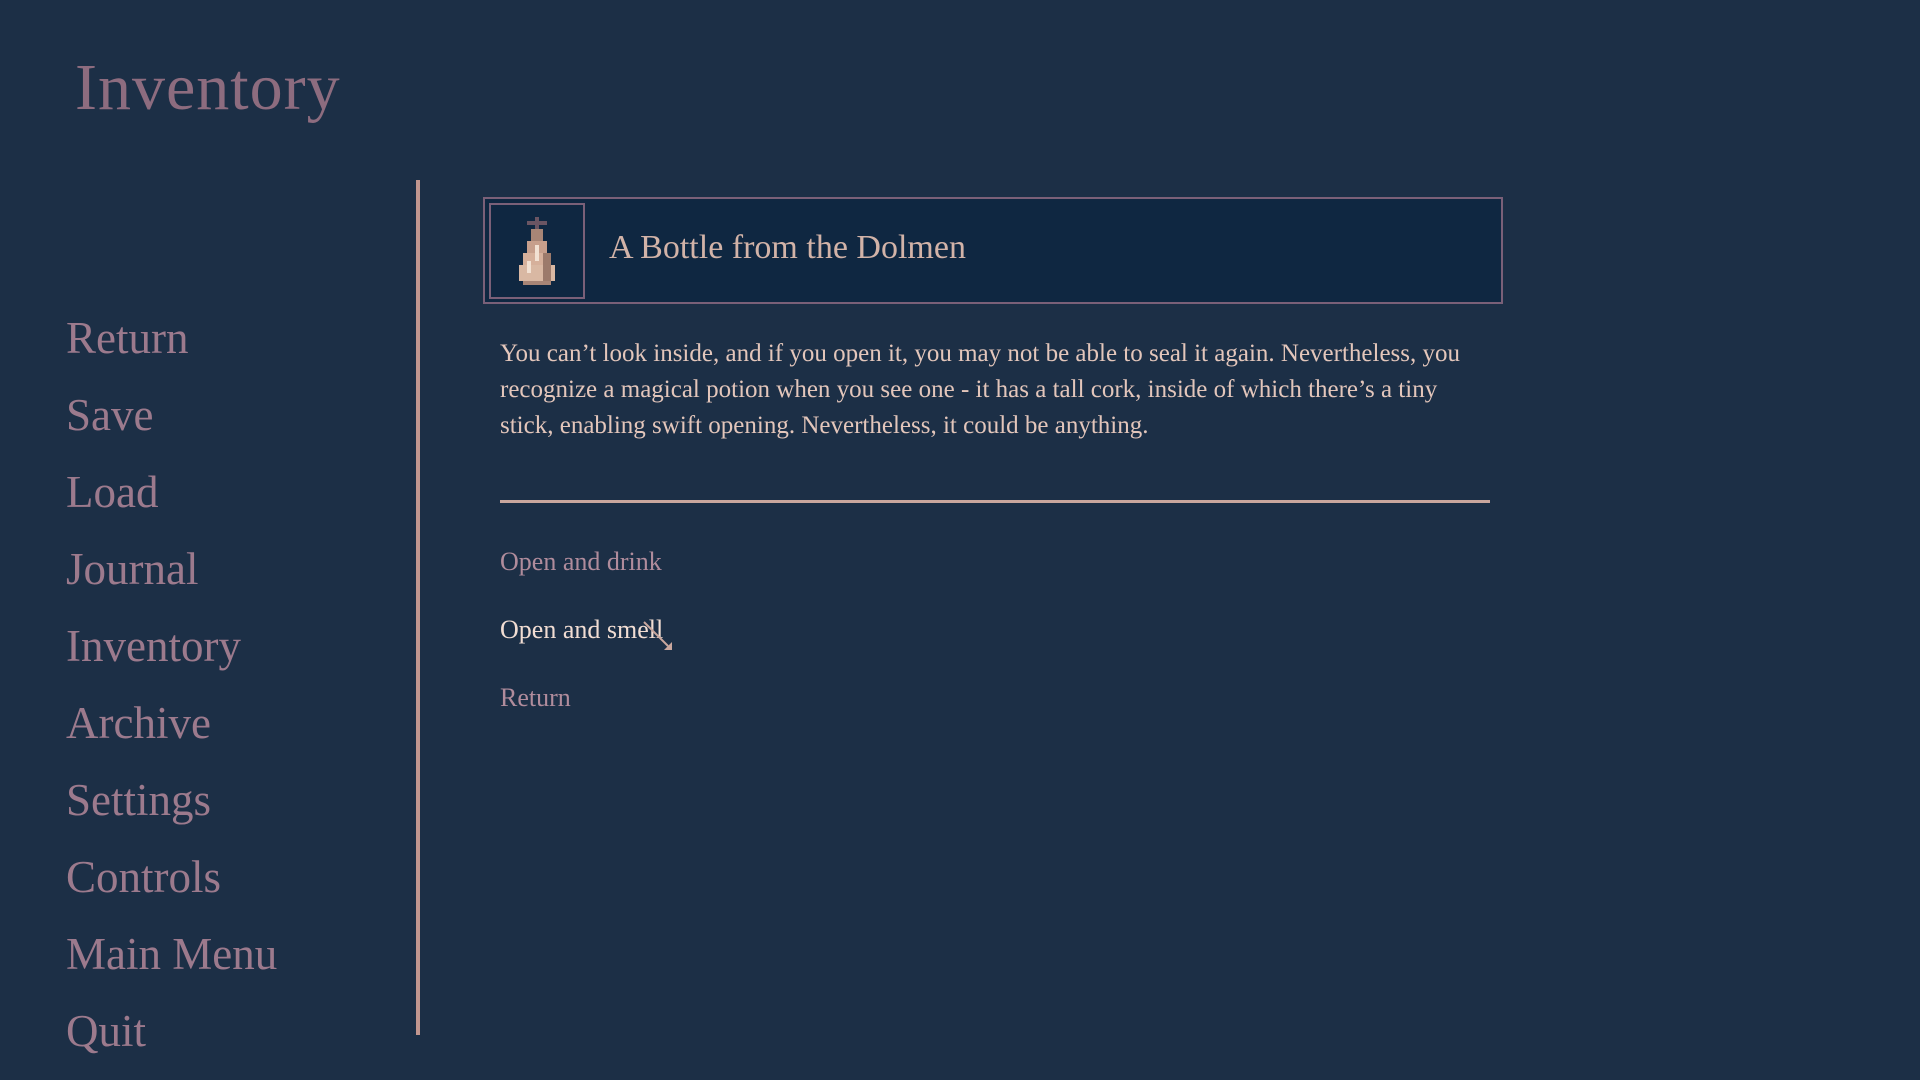 The height and width of the screenshot is (1080, 1920). Describe the element at coordinates (787, 247) in the screenshot. I see `item-name: A Bottle from the Dolmen` at that location.